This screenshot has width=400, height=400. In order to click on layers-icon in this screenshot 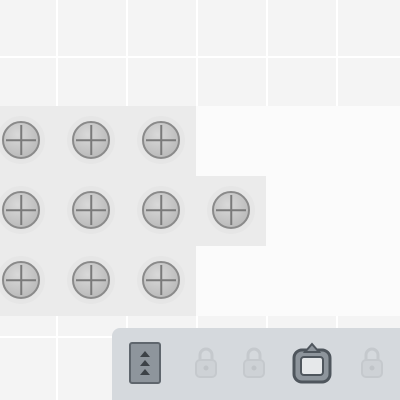, I will do `click(145, 363)`.